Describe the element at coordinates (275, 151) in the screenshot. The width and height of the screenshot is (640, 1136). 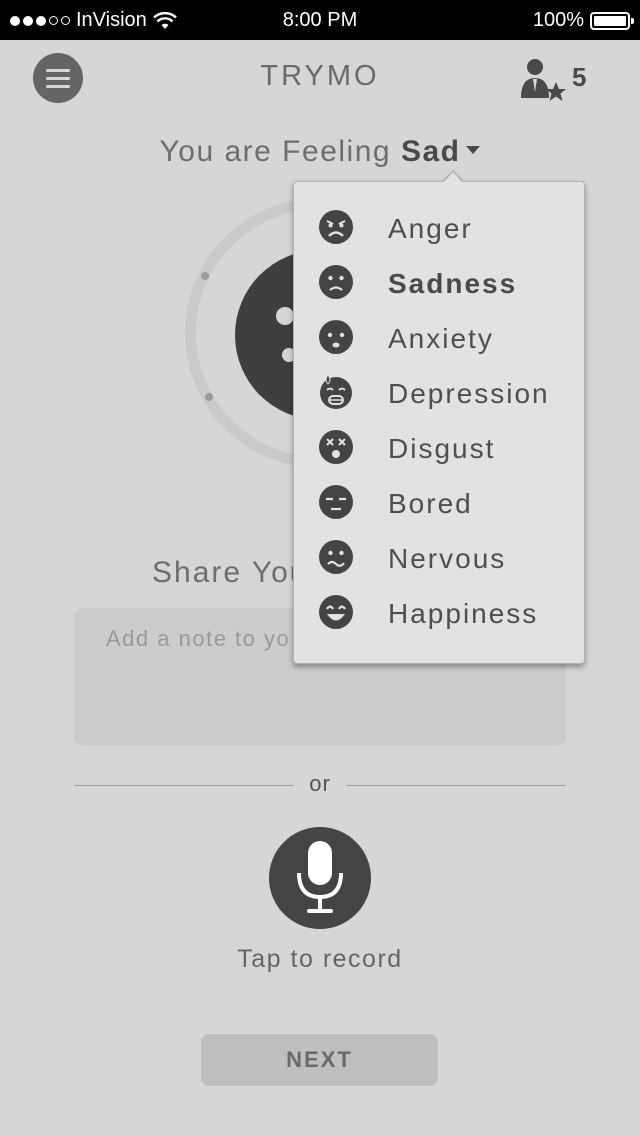
I see `feeling-prefix: You are Feeling` at that location.